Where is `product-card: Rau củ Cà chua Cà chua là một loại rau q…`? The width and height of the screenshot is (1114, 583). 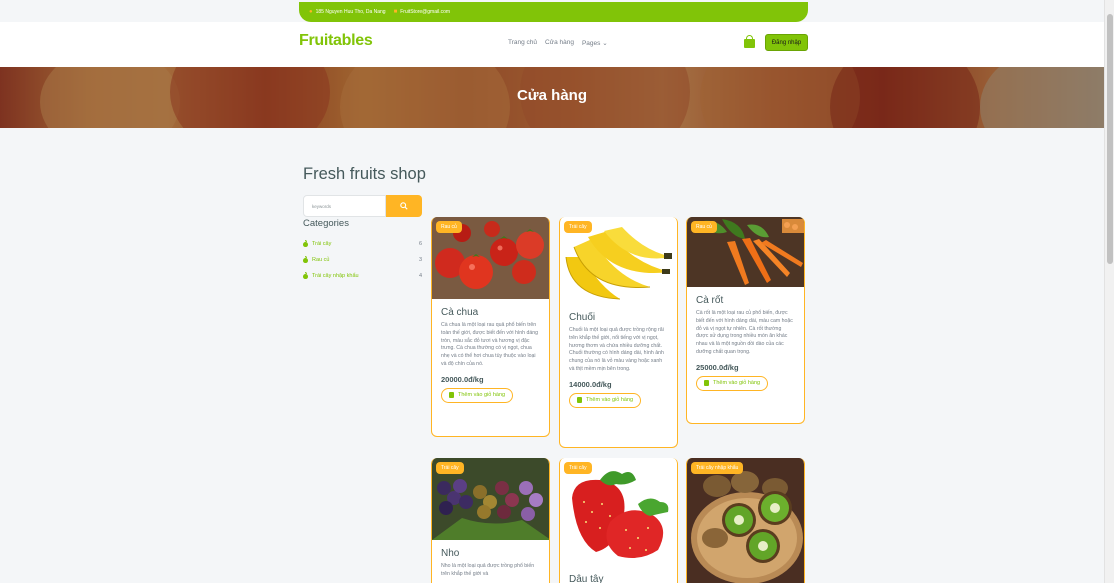
product-card: Rau củ Cà chua Cà chua là một loại rau q… is located at coordinates (490, 327).